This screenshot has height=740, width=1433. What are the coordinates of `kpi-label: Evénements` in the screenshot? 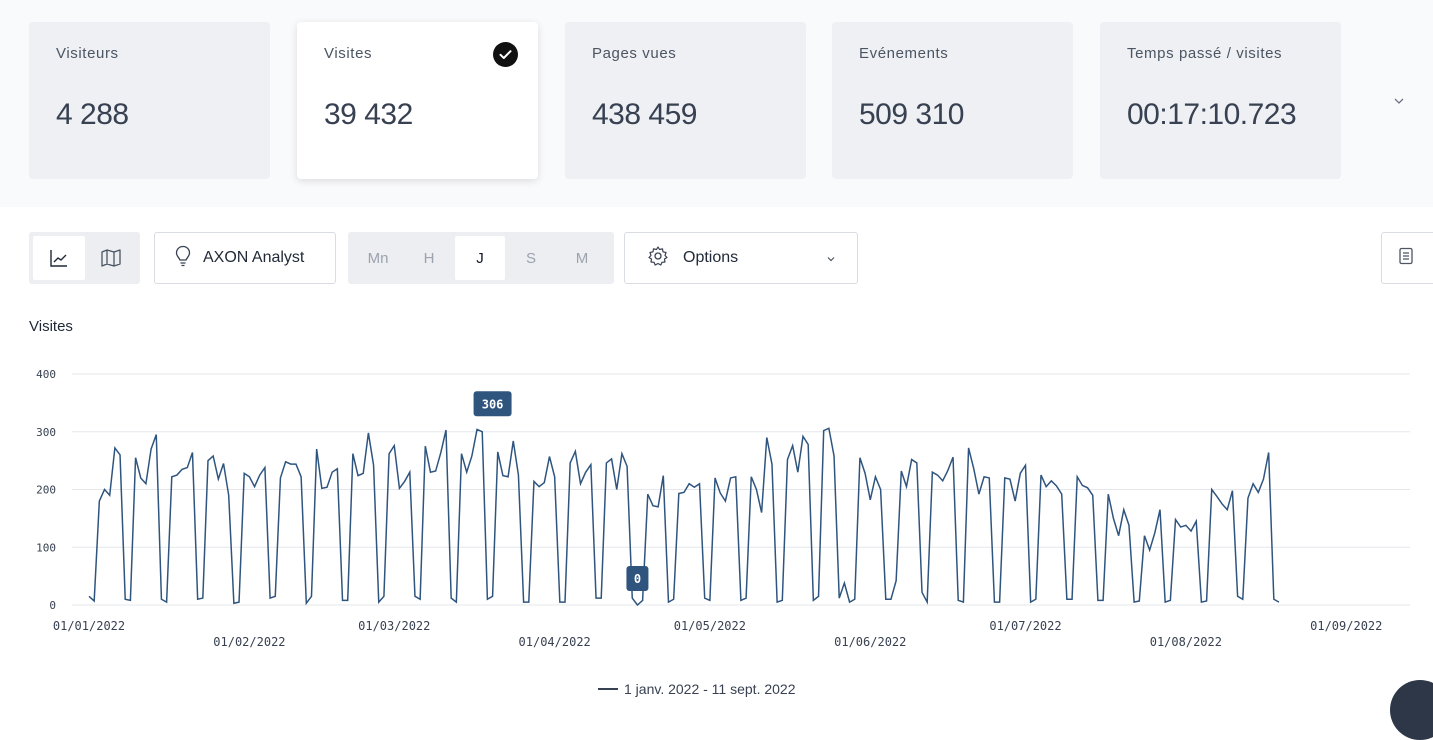 It's located at (904, 53).